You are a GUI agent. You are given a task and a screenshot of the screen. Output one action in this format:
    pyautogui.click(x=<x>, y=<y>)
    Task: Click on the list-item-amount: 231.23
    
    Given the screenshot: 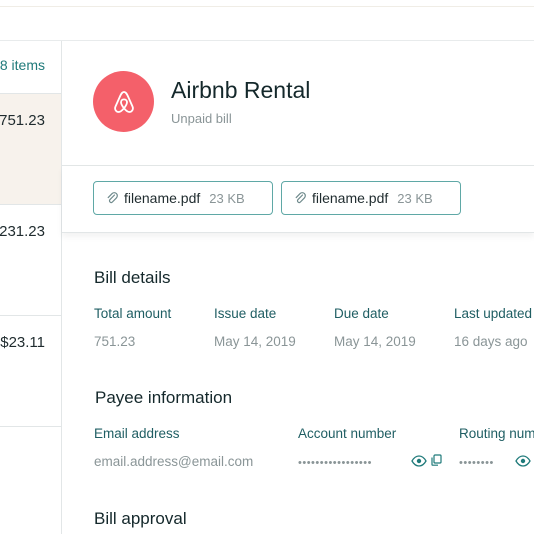 What is the action you would take?
    pyautogui.click(x=22, y=231)
    